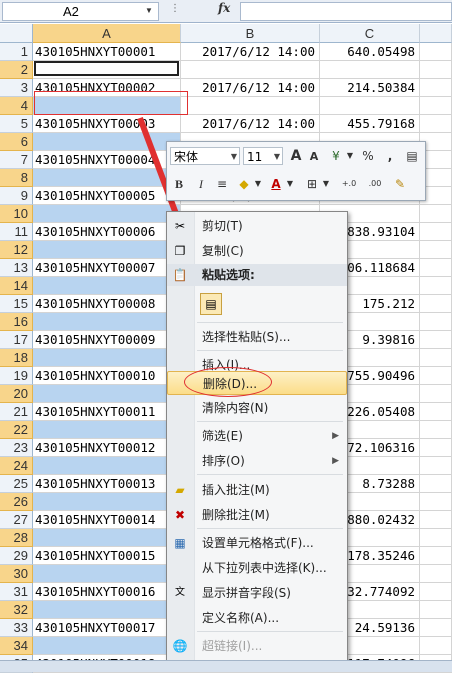  What do you see at coordinates (107, 628) in the screenshot?
I see `cell-a: 430105HNXYT00017` at bounding box center [107, 628].